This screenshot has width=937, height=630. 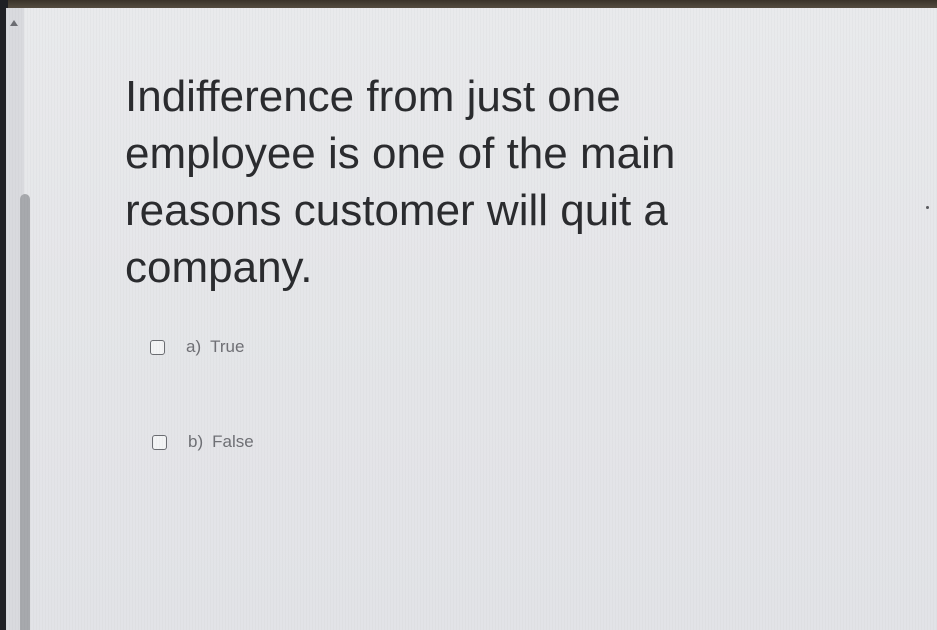 I want to click on option-label: True, so click(x=227, y=346).